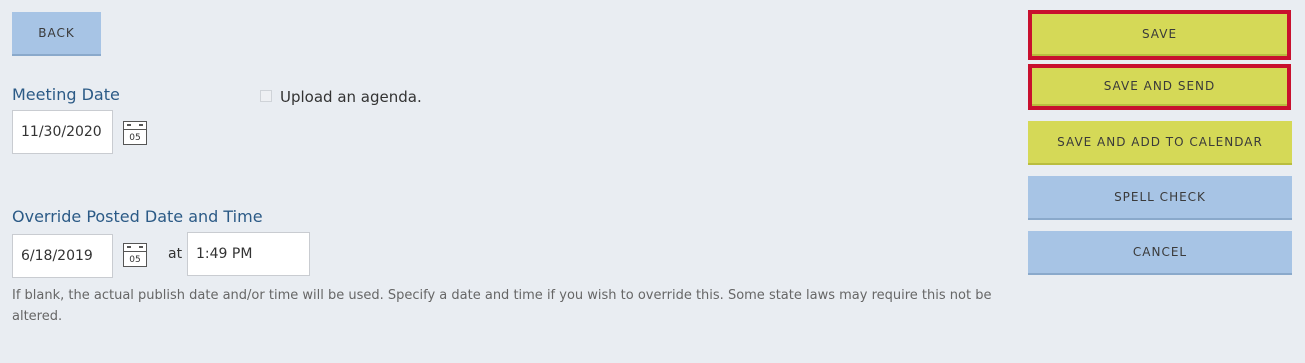 This screenshot has height=363, width=1305. What do you see at coordinates (1160, 198) in the screenshot?
I see `spell-check-button: SPELL CHECK` at bounding box center [1160, 198].